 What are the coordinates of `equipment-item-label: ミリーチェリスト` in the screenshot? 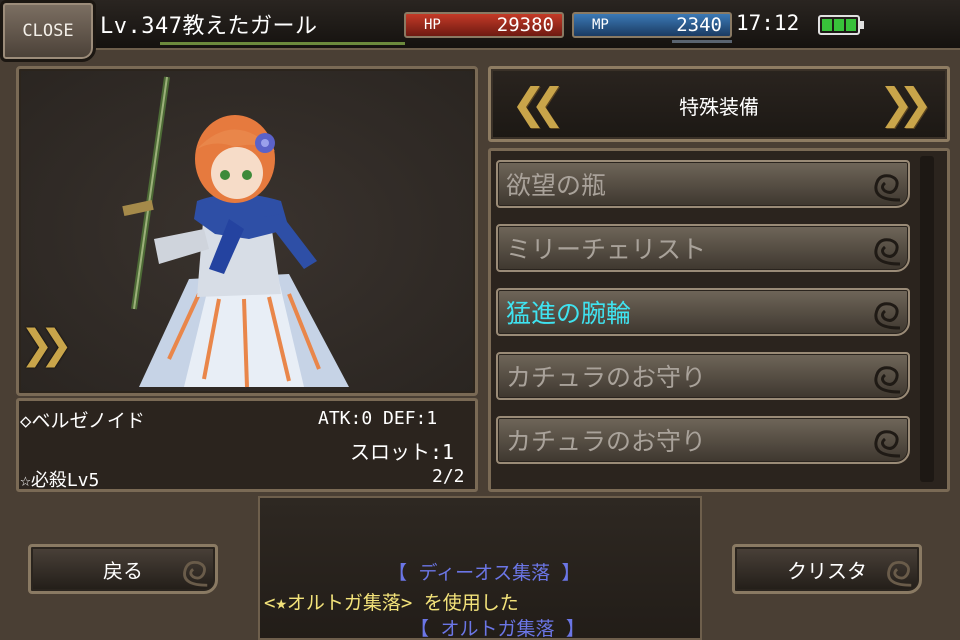 It's located at (606, 249).